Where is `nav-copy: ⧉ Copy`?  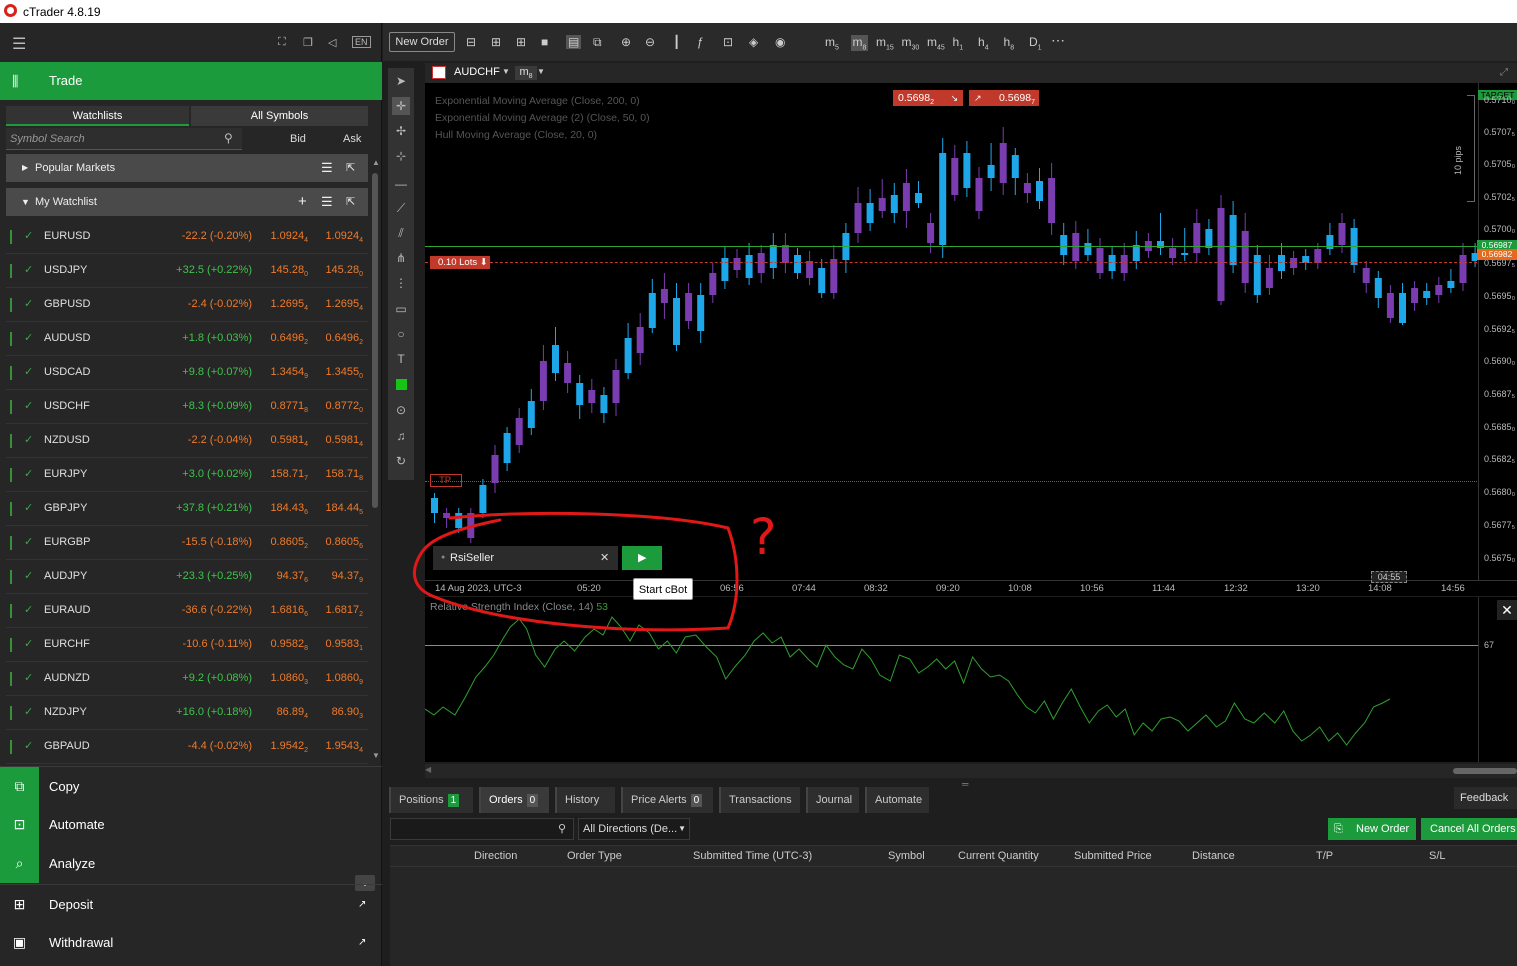
nav-copy: ⧉ Copy is located at coordinates (191, 786).